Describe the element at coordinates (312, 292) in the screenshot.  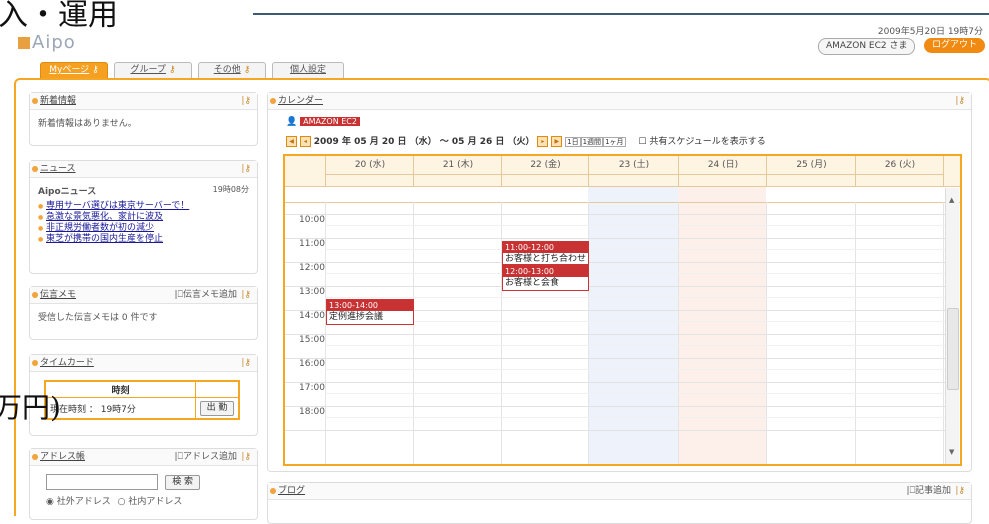
I see `hour-label: 13:00` at that location.